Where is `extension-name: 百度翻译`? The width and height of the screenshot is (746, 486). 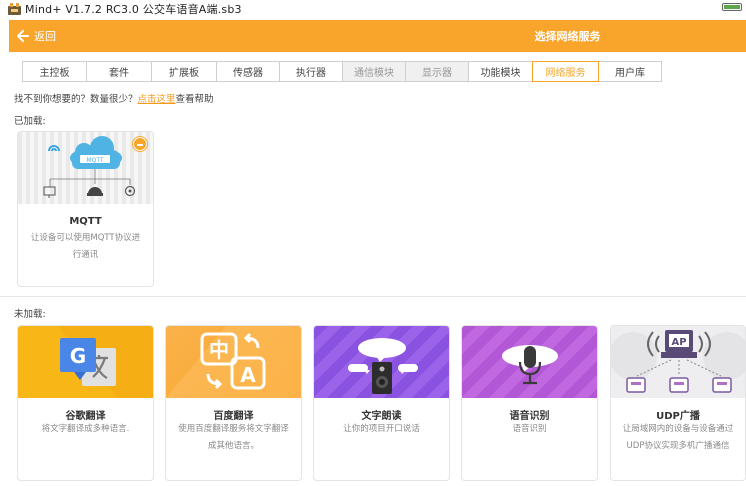 extension-name: 百度翻译 is located at coordinates (233, 416).